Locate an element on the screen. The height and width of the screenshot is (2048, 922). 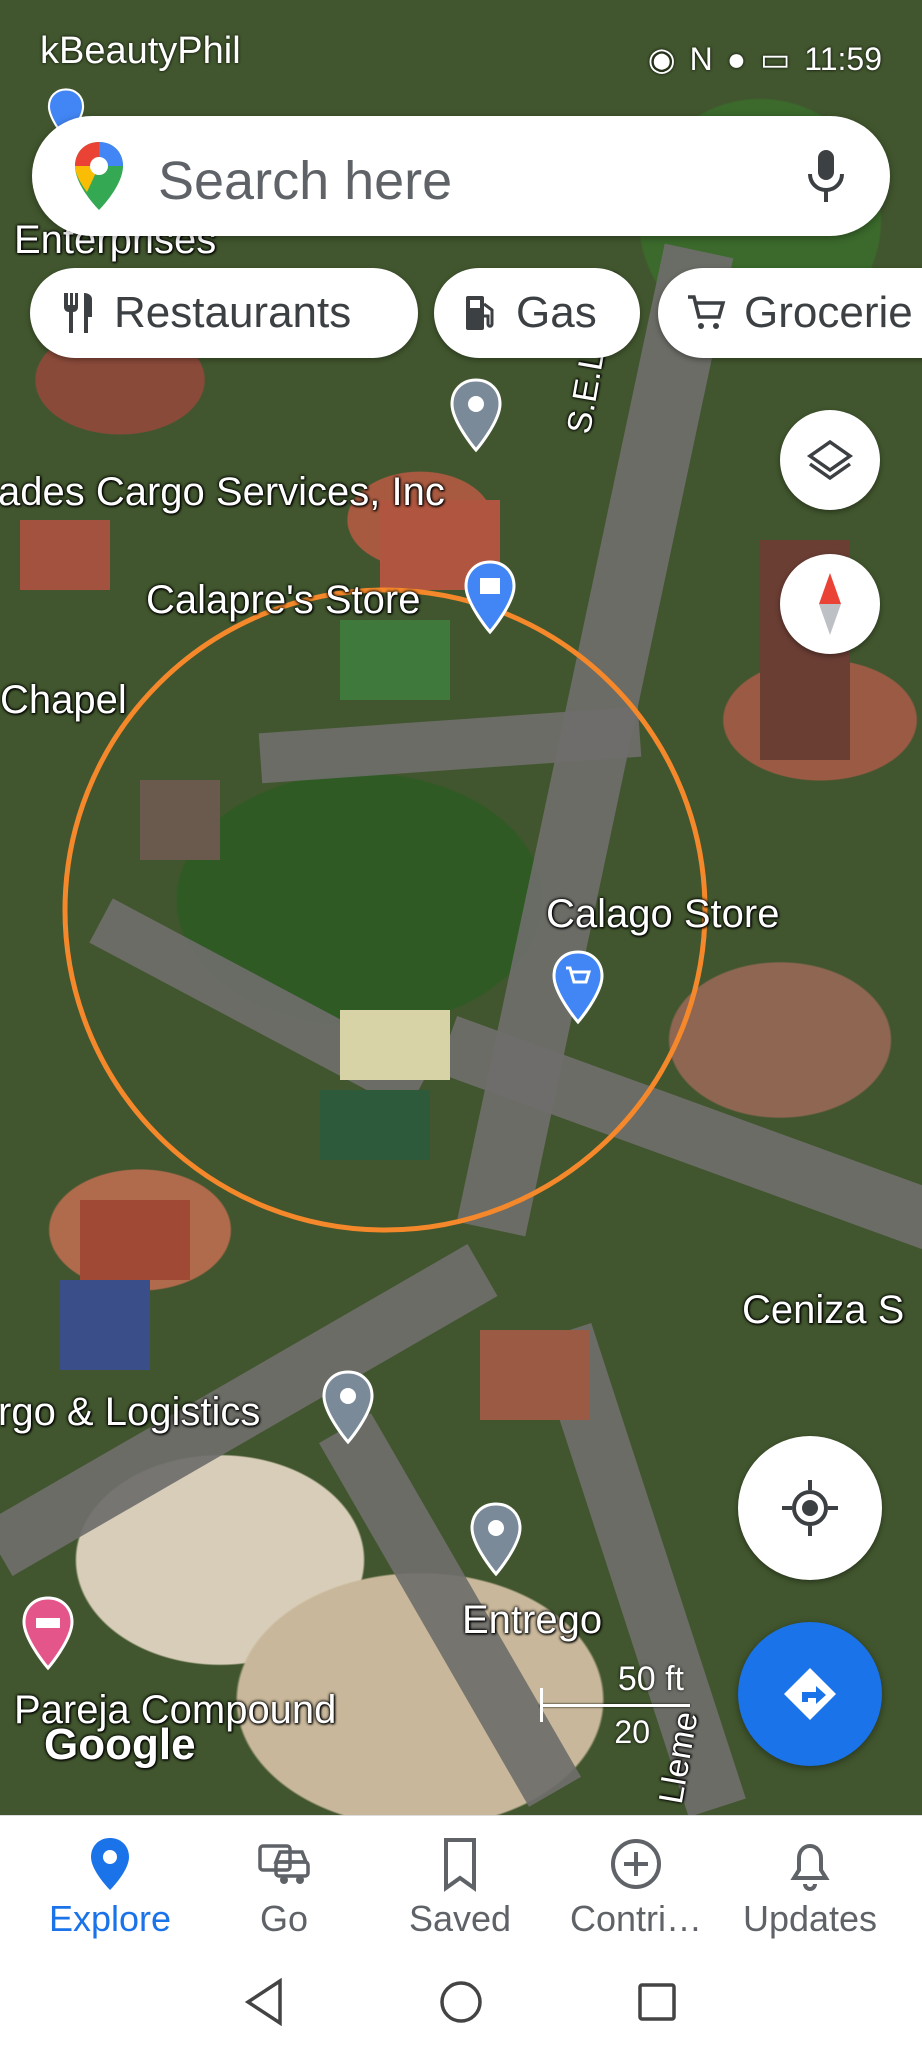
map-label-cargo-services: ades Cargo Services, Inc is located at coordinates (222, 492).